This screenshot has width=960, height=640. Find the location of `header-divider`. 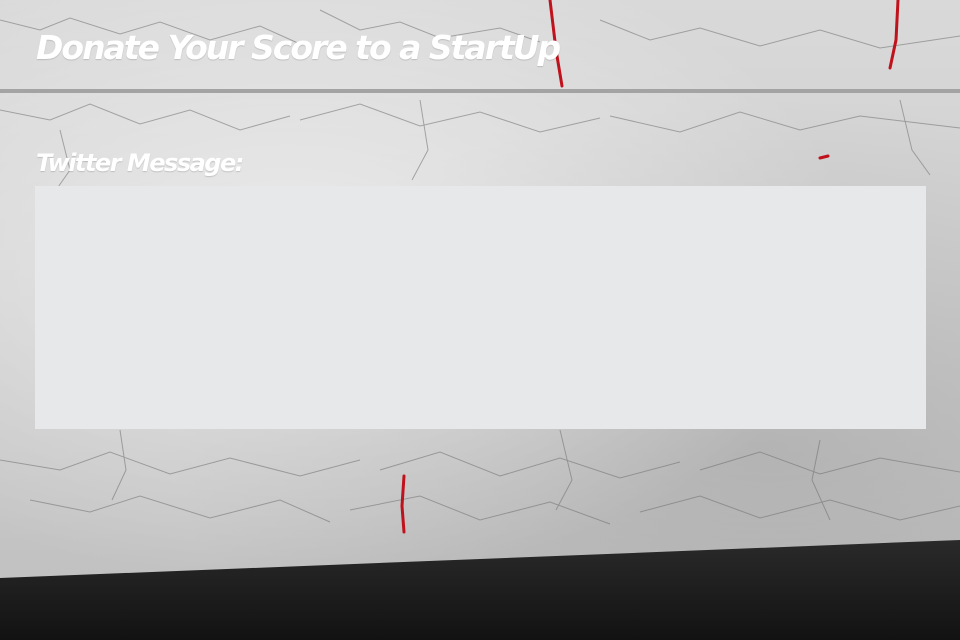

header-divider is located at coordinates (480, 91).